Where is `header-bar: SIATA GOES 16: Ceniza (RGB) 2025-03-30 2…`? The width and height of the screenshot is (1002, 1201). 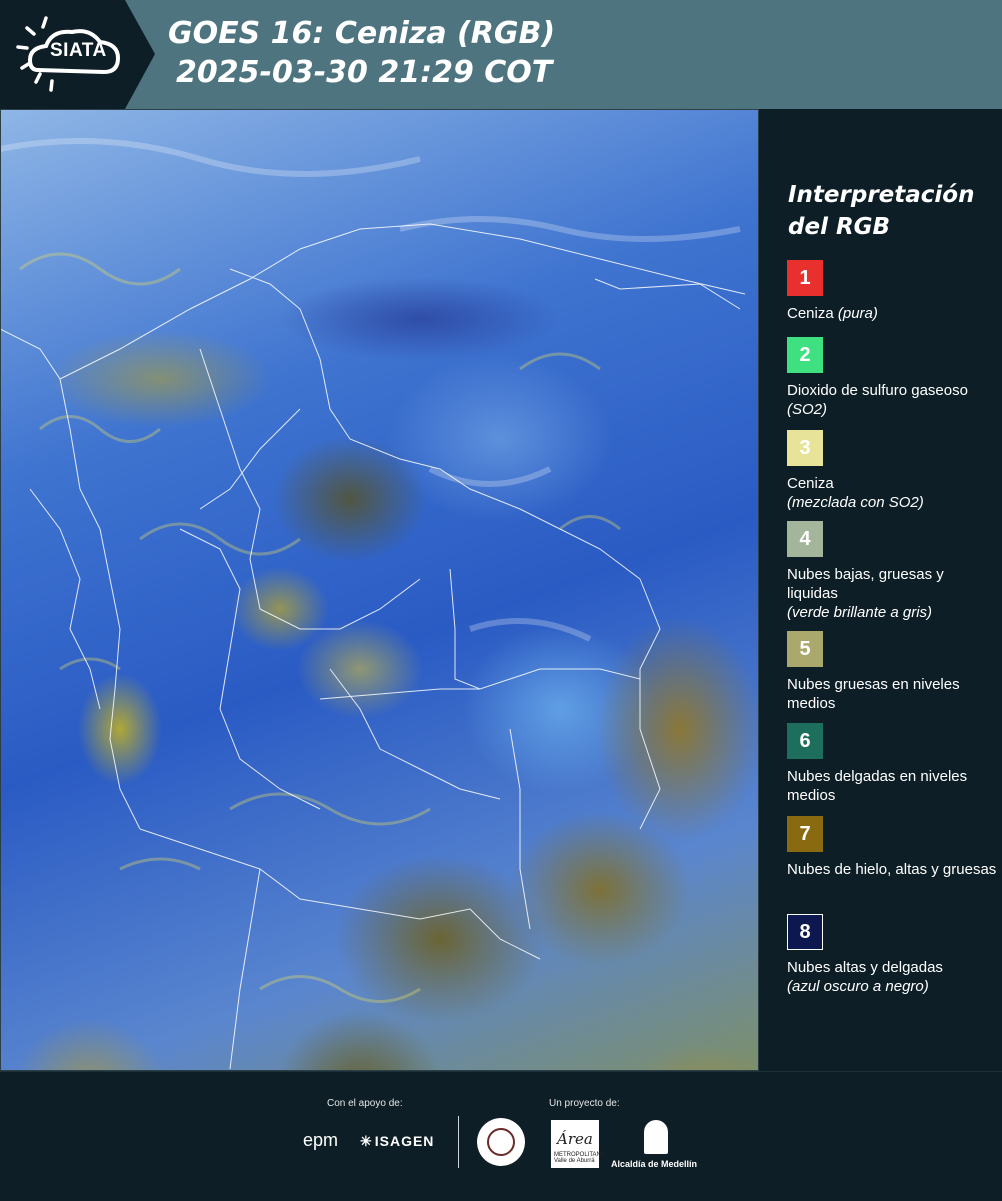 header-bar: SIATA GOES 16: Ceniza (RGB) 2025-03-30 2… is located at coordinates (501, 54).